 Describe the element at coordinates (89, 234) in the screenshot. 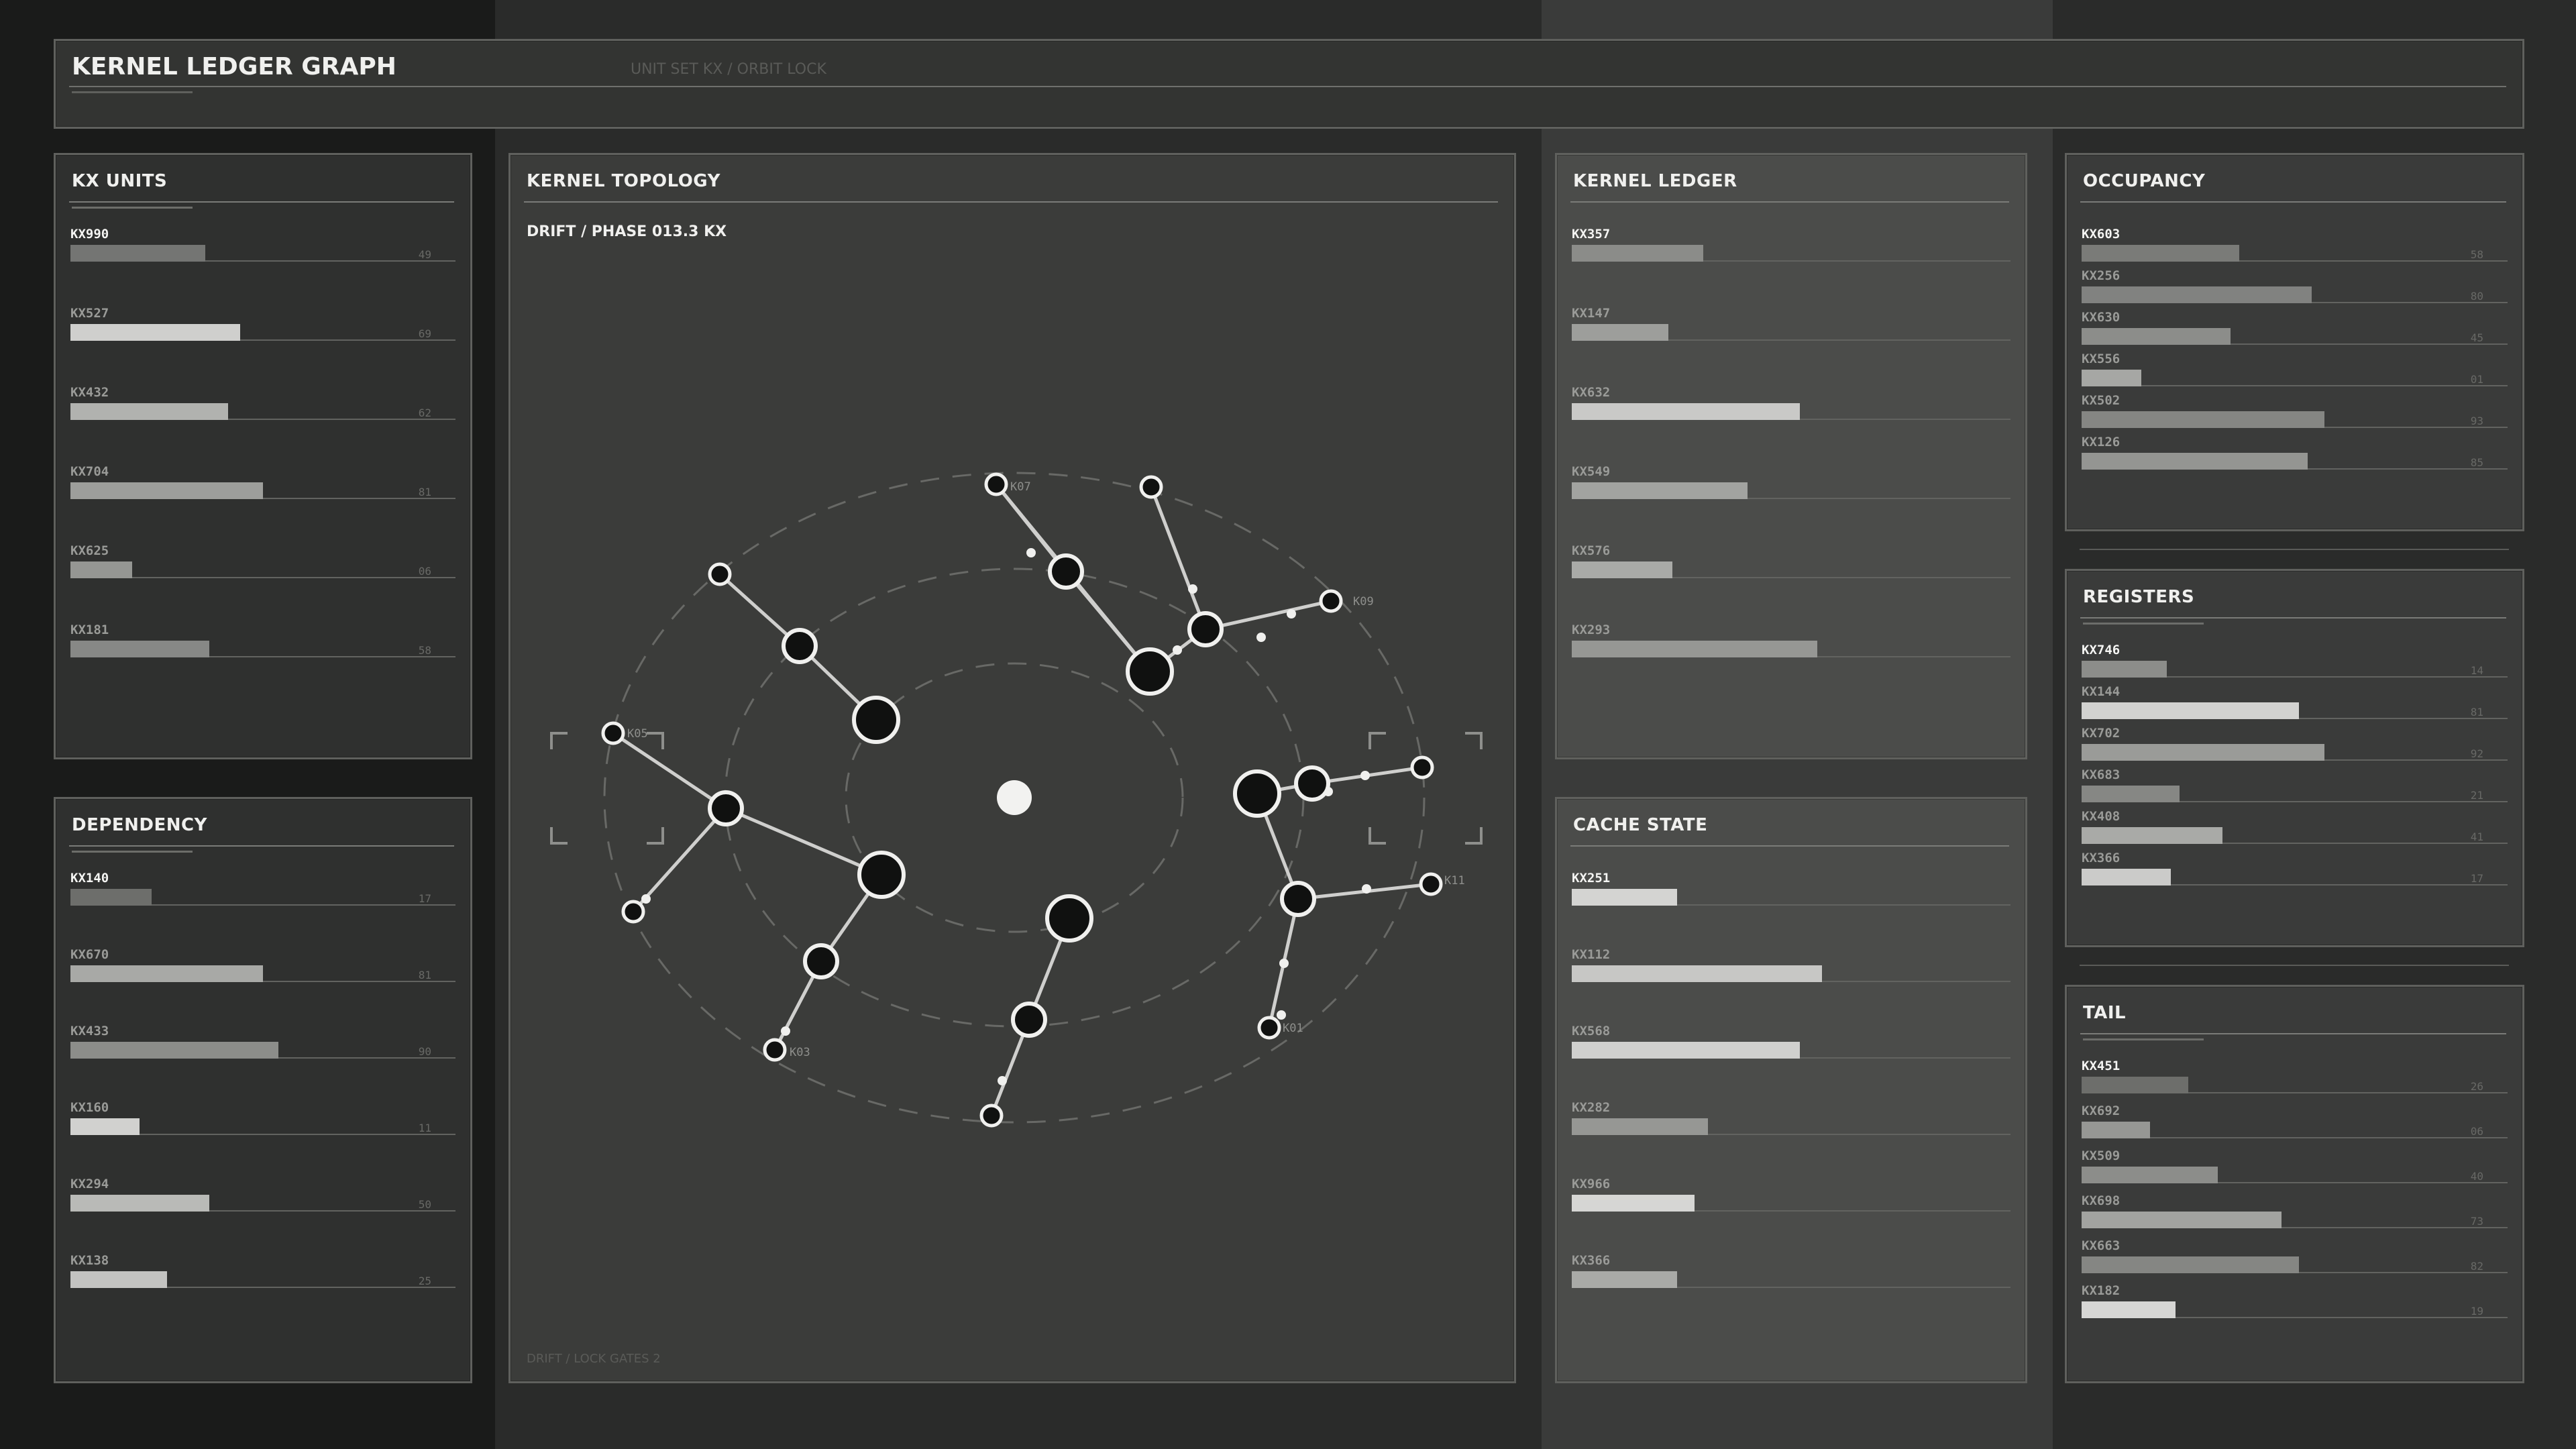

I see `bar-label: KX990` at that location.